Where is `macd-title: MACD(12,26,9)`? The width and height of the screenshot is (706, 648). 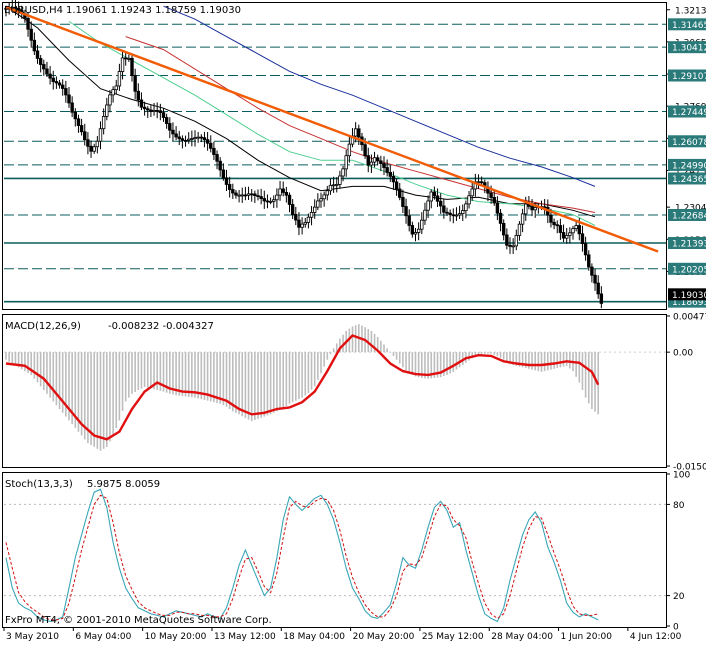
macd-title: MACD(12,26,9) is located at coordinates (43, 326).